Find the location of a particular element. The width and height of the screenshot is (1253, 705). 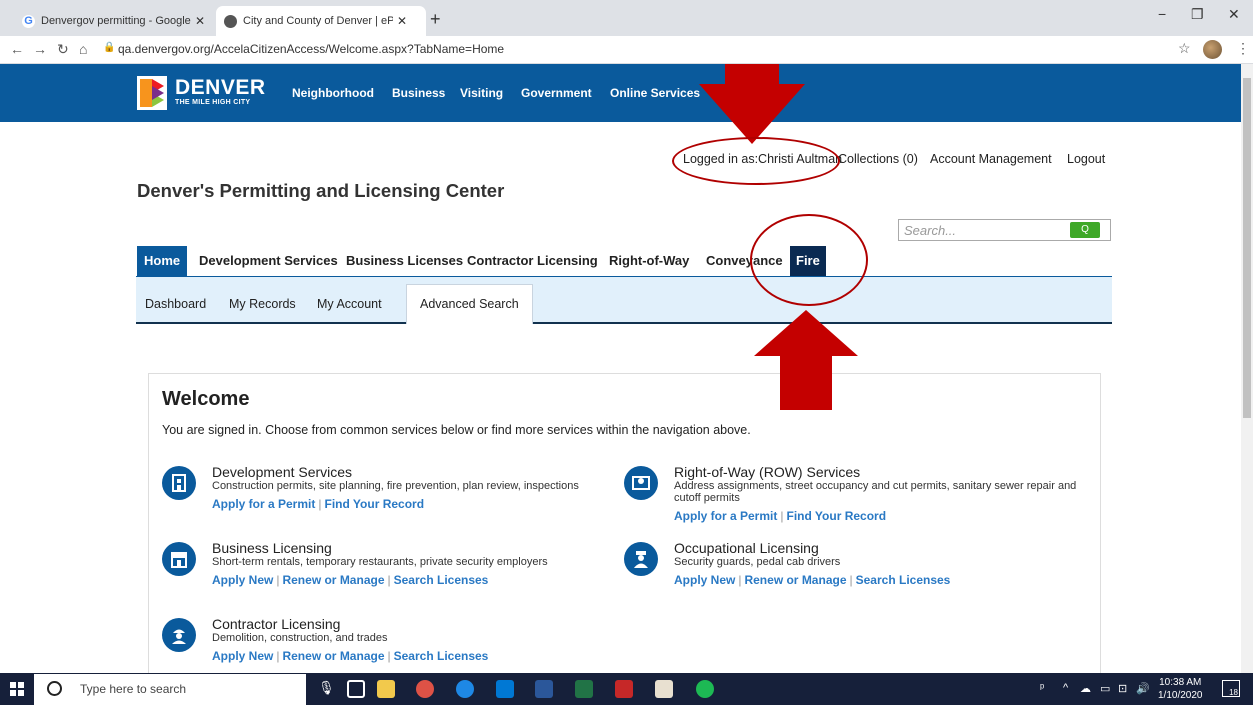

tab-right-of-way: Right-of-Way is located at coordinates (649, 261).